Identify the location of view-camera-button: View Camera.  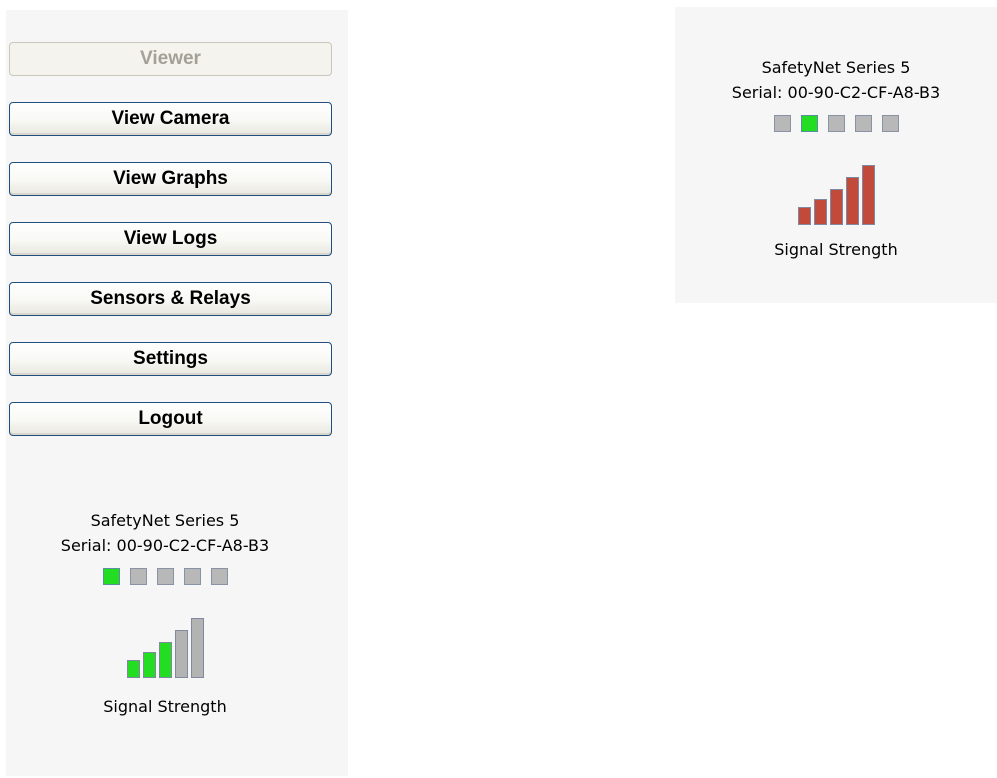
(170, 119).